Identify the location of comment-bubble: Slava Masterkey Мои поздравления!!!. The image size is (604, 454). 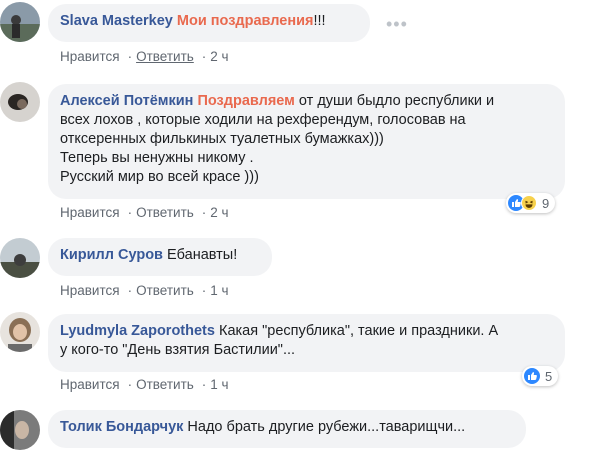
(209, 23).